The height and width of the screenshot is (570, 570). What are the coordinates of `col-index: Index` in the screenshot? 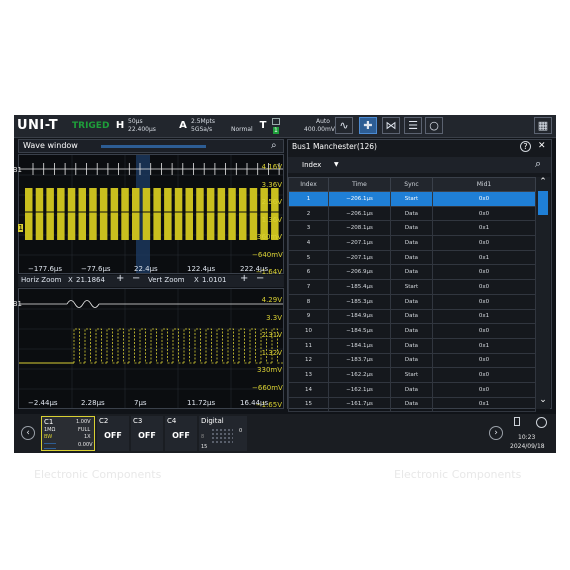 It's located at (308, 184).